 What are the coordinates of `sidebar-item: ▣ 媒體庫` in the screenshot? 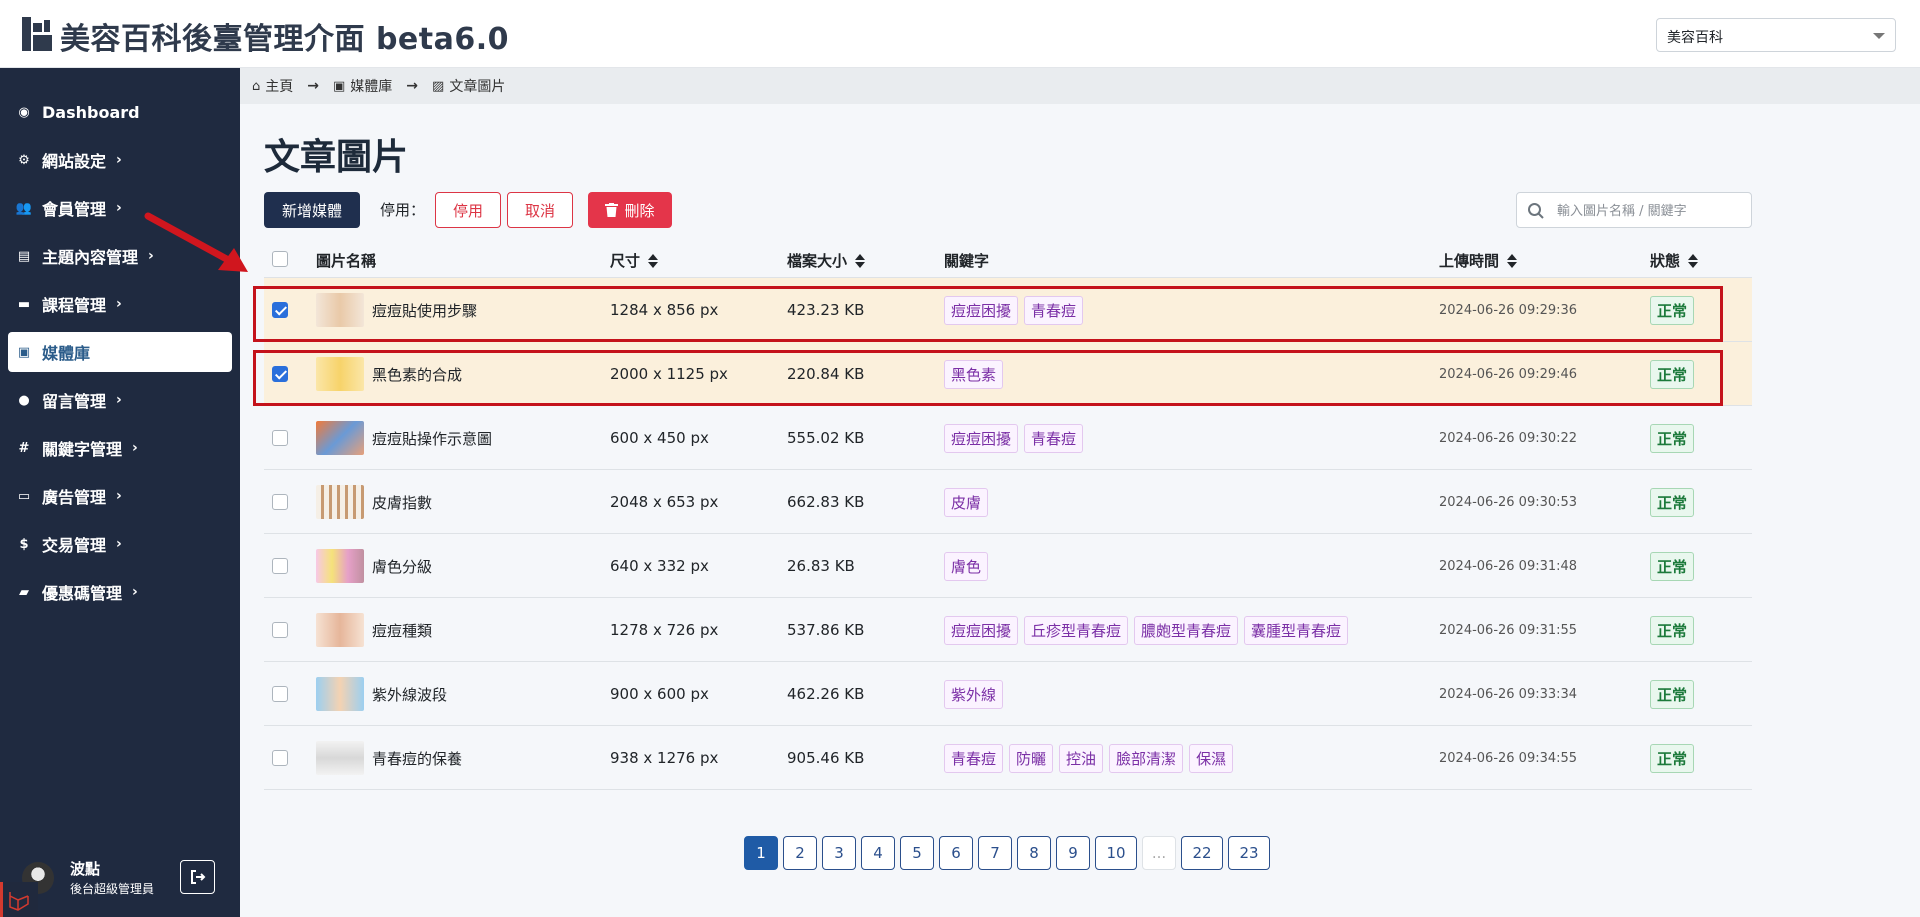 It's located at (120, 352).